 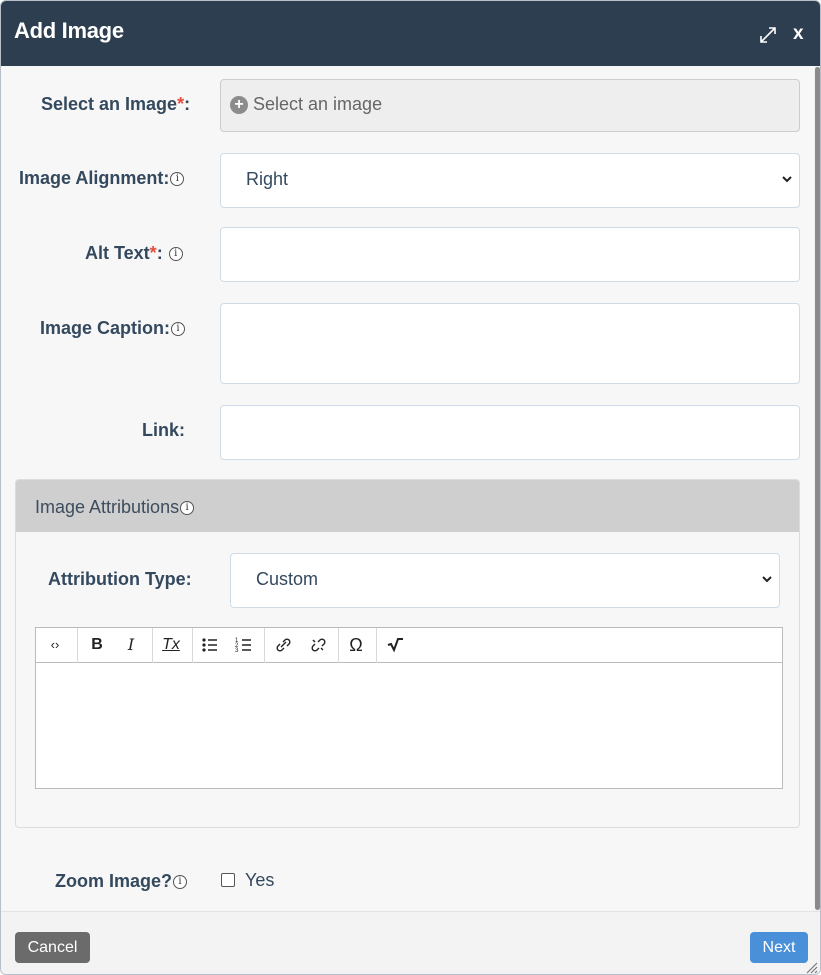 I want to click on attribution-type-value: Custom, so click(x=287, y=579).